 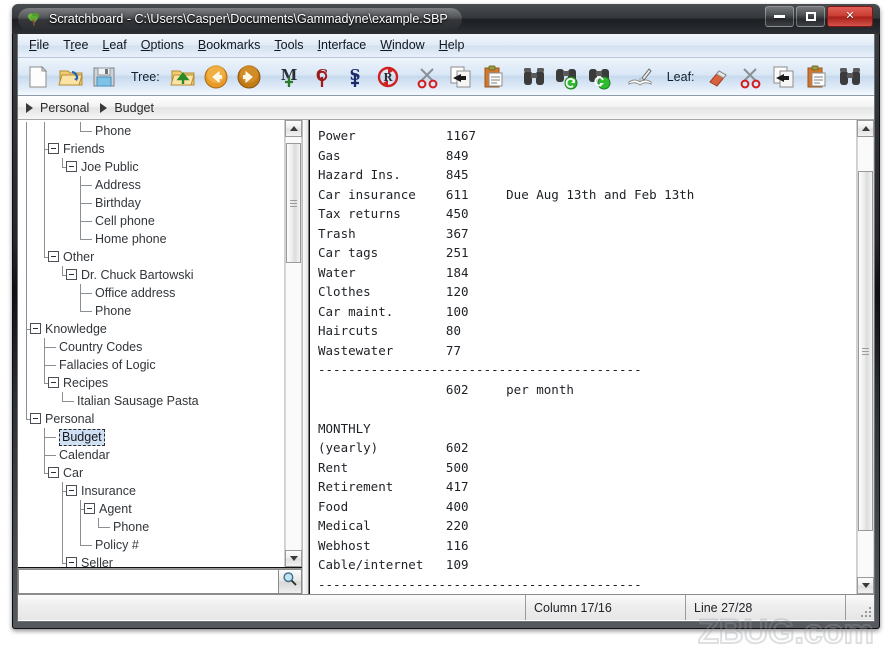 What do you see at coordinates (104, 77) in the screenshot?
I see `save-disk-icon` at bounding box center [104, 77].